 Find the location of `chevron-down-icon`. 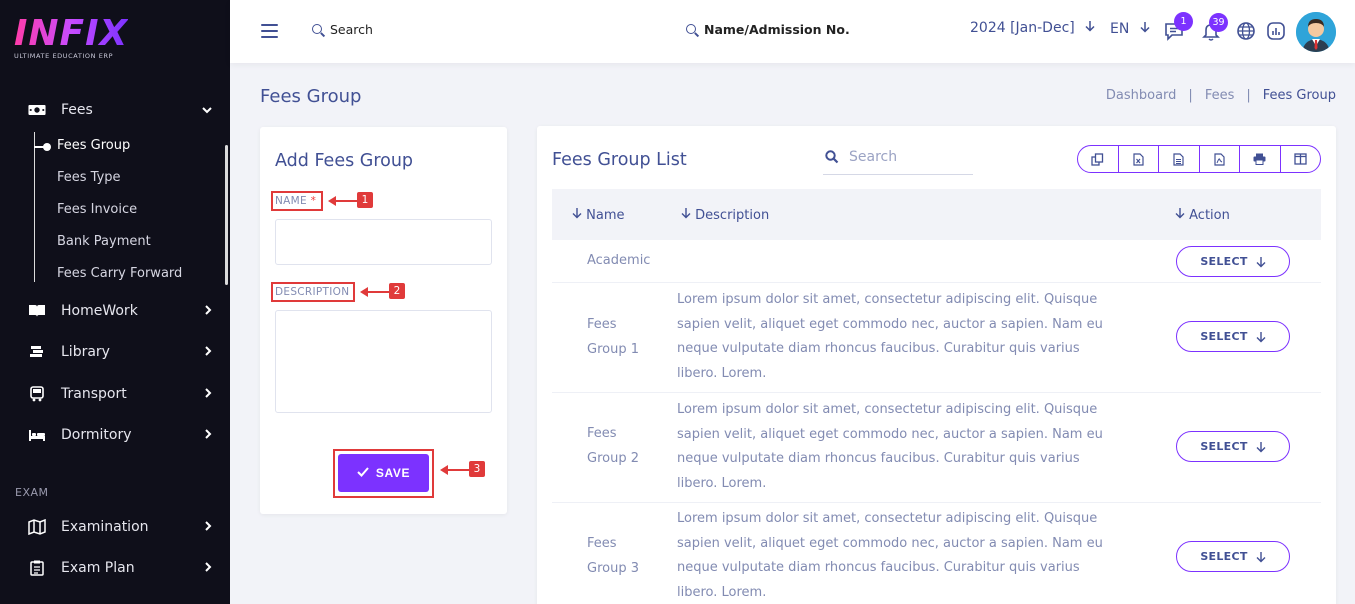

chevron-down-icon is located at coordinates (207, 110).